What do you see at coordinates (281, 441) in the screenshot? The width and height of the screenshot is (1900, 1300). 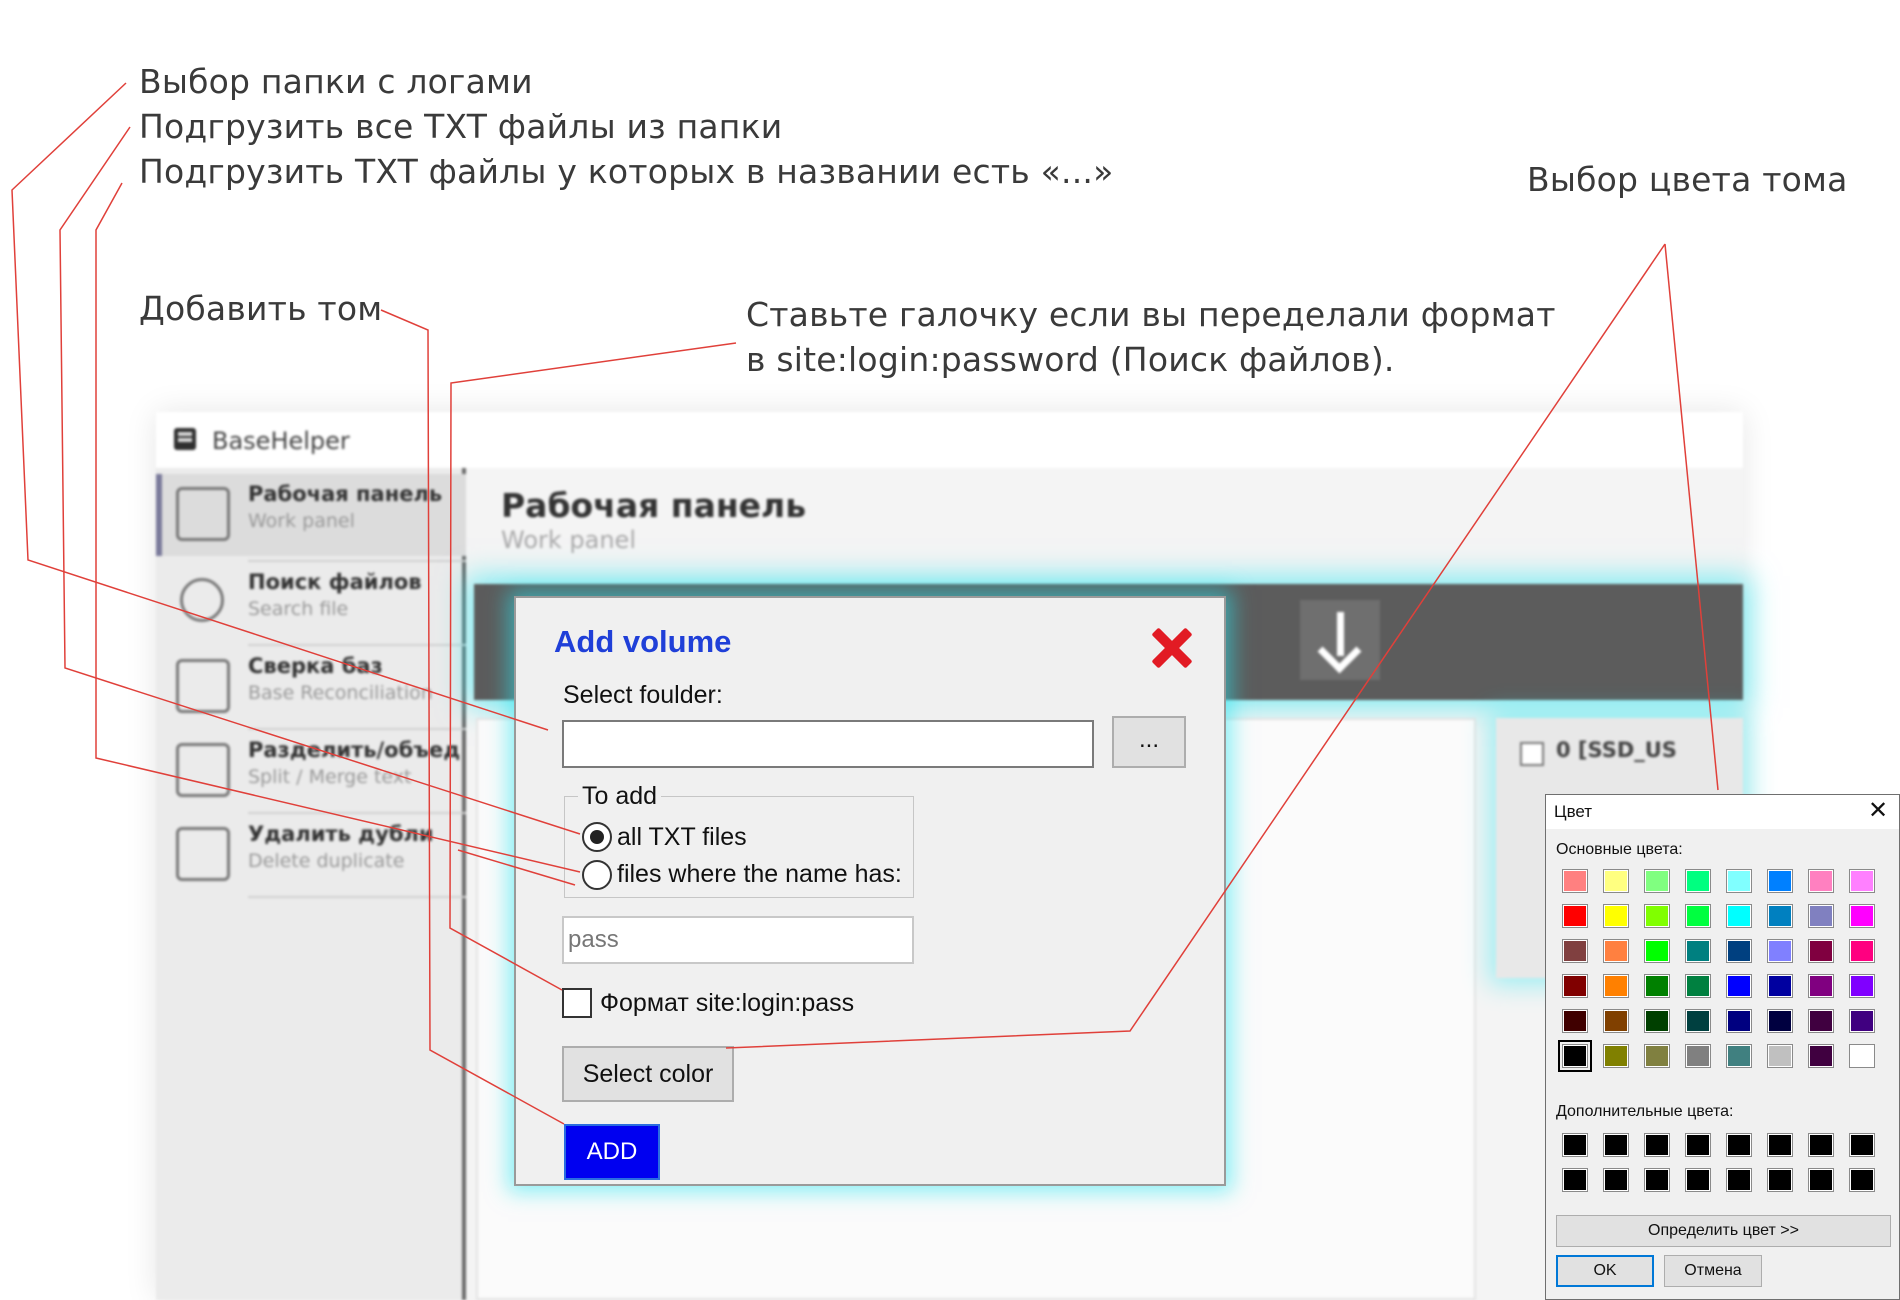 I see `app-title: BaseHelper` at bounding box center [281, 441].